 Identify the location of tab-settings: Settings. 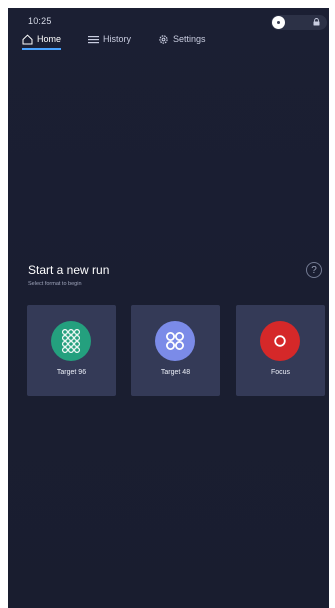
(182, 39).